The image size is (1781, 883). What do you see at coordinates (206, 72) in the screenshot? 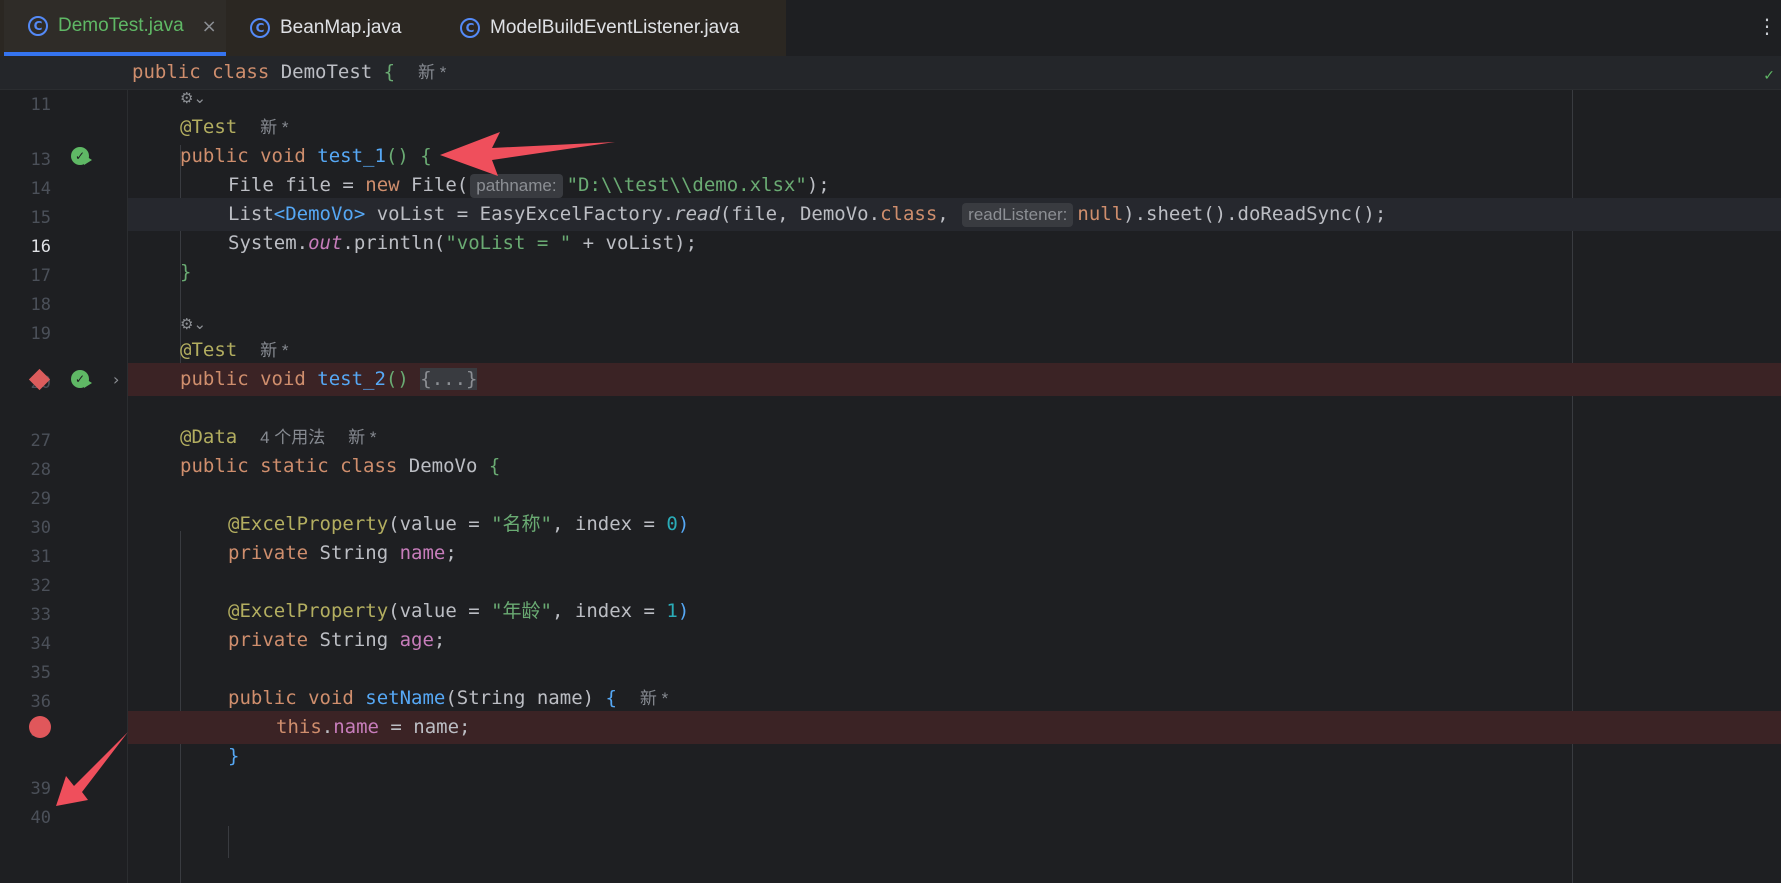
I see `keyword: public class` at bounding box center [206, 72].